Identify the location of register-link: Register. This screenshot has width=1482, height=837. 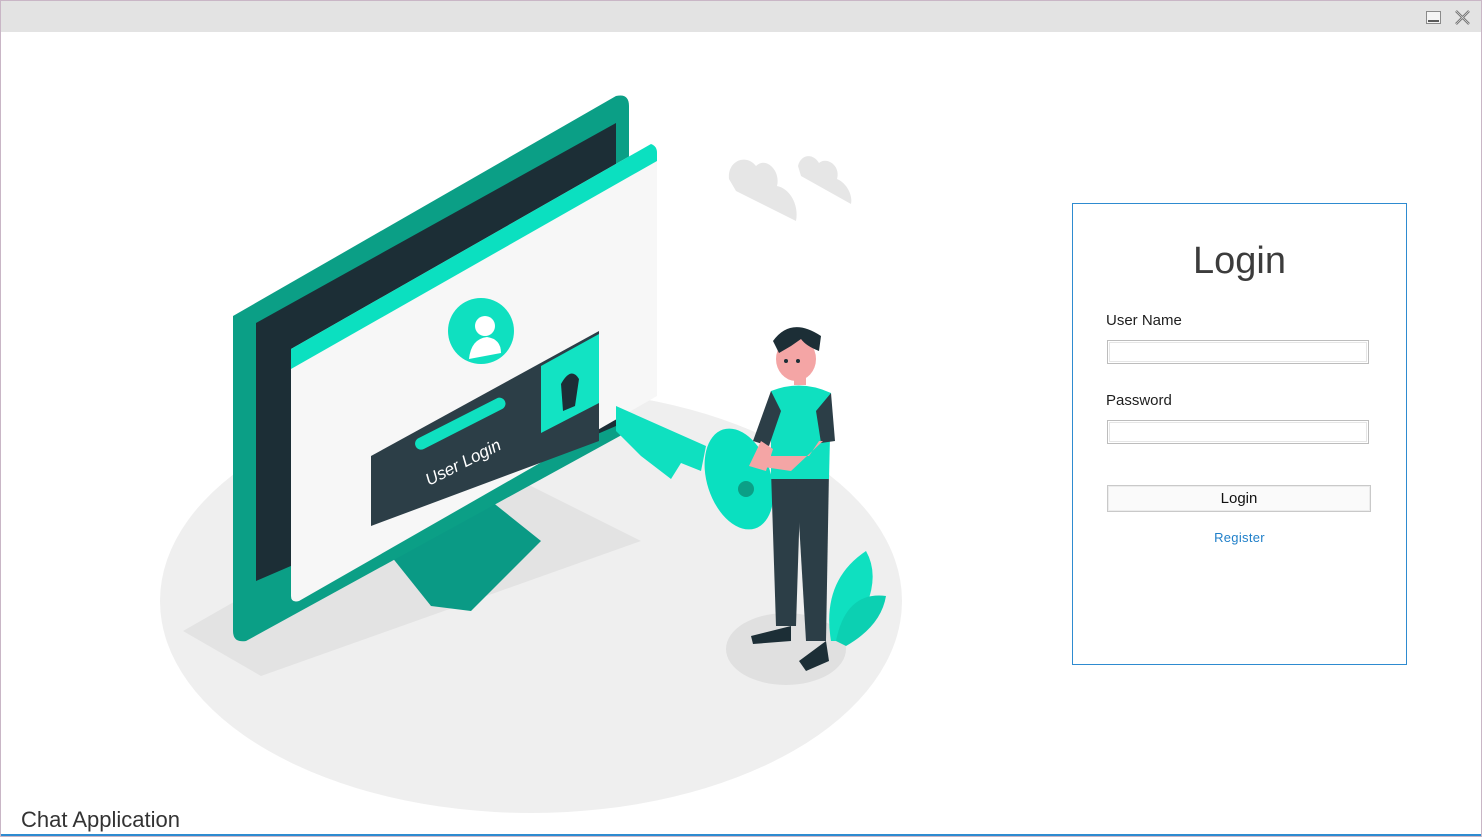
(1239, 537).